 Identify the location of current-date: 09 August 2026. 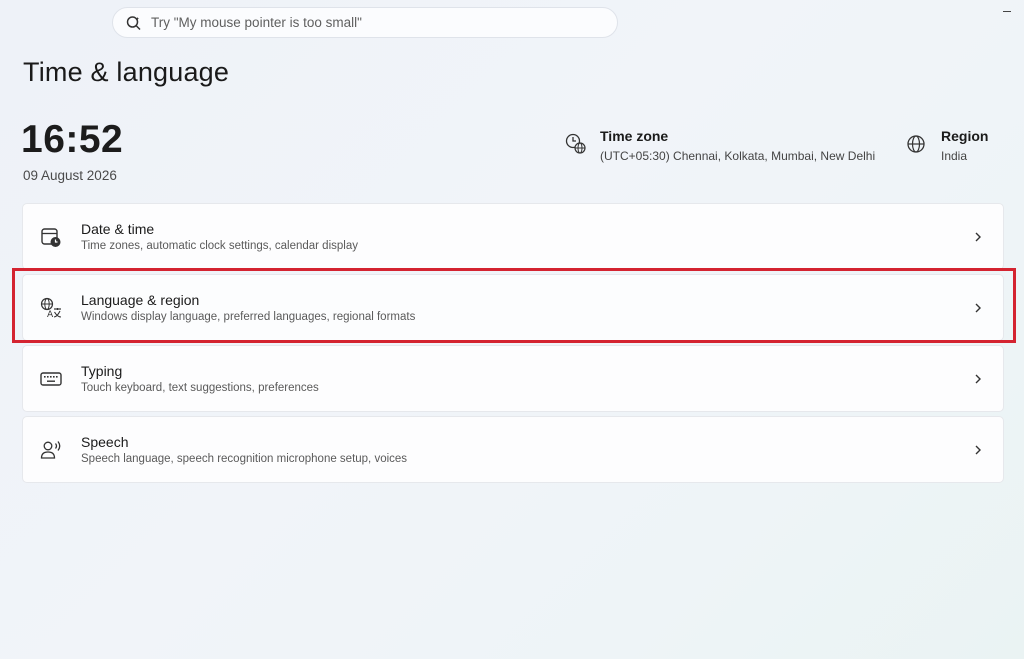
(70, 175).